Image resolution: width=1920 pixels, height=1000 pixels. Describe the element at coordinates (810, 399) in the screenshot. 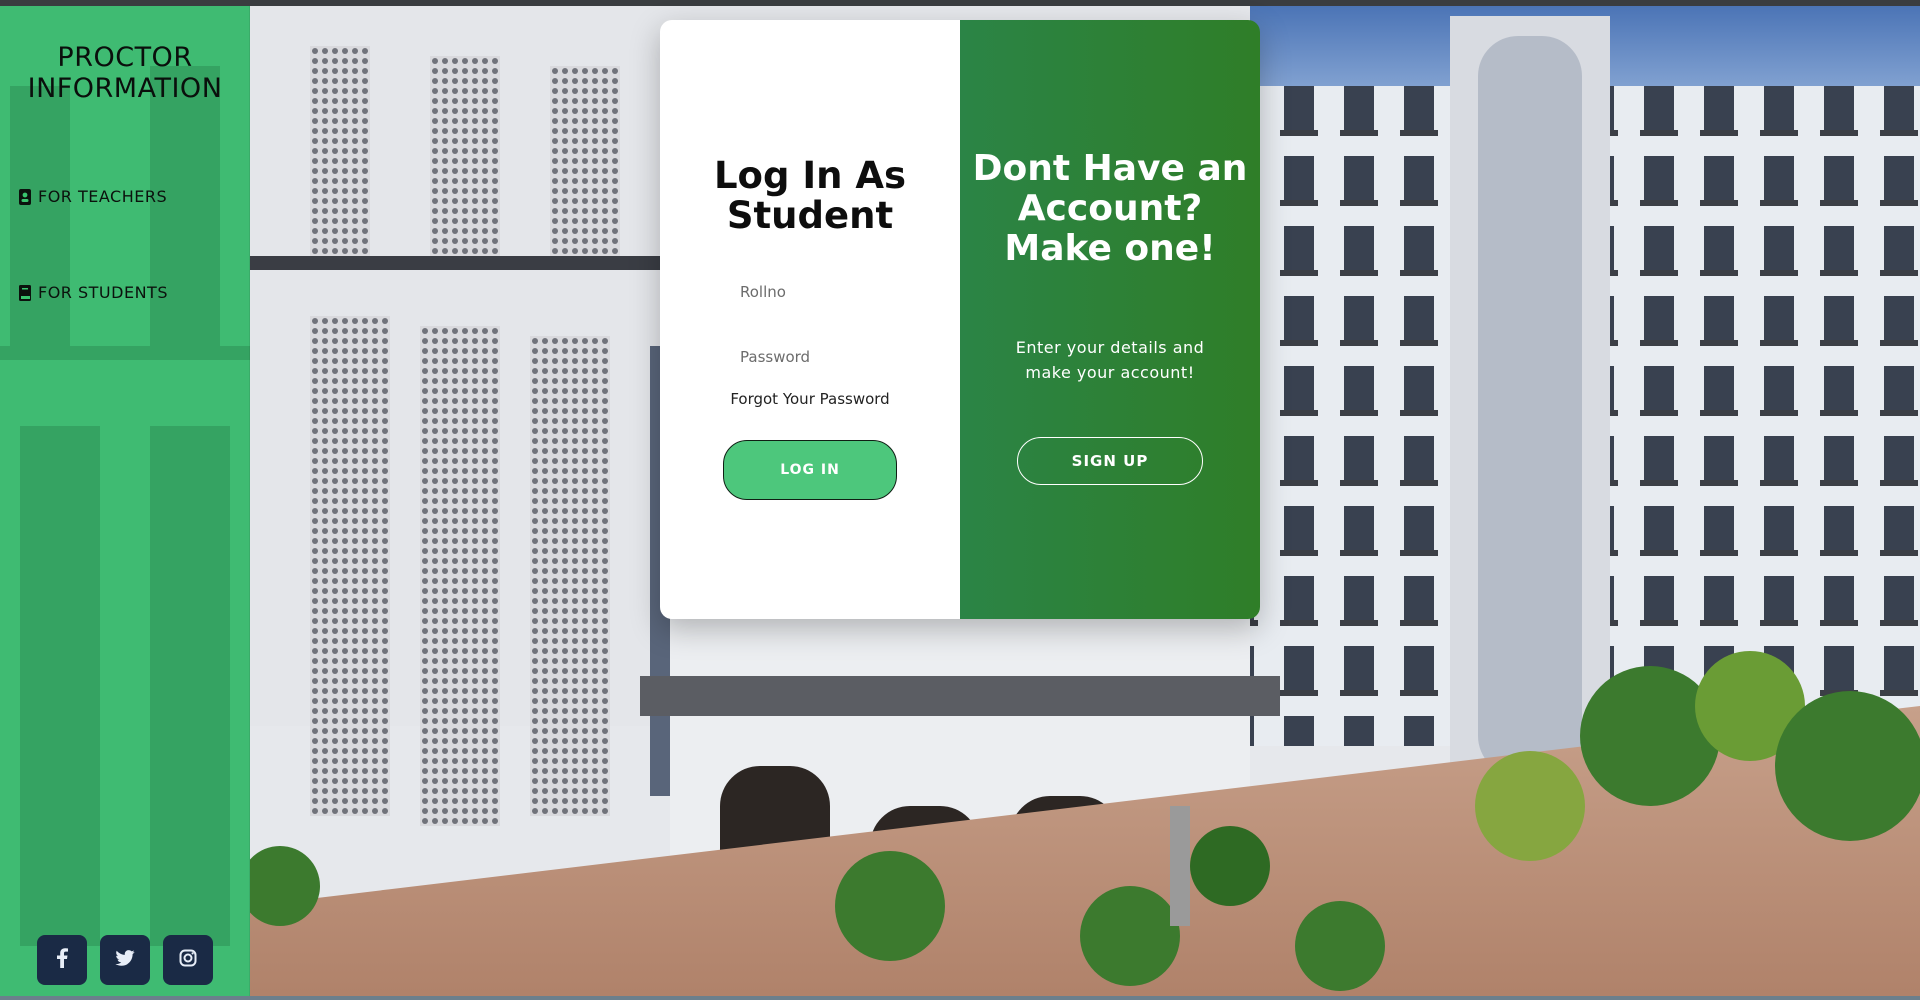

I see `forgot-password-link: Forgot Your Password` at that location.